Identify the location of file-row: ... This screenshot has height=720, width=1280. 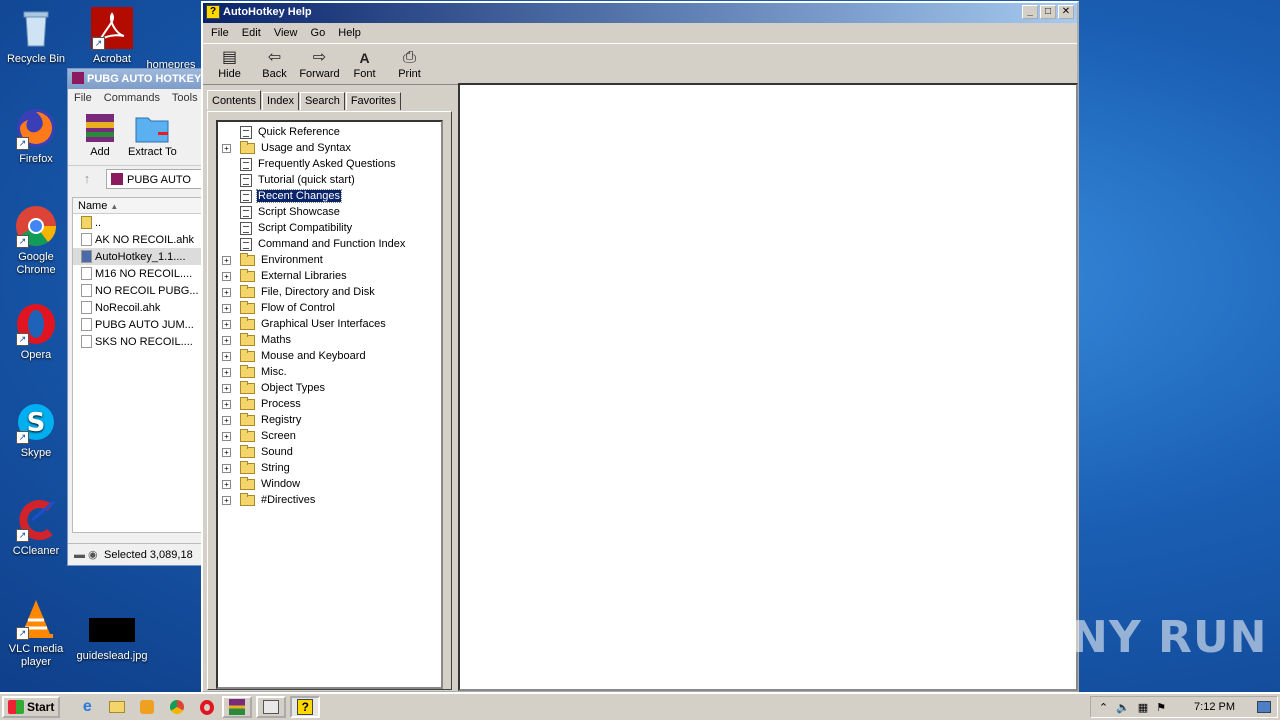
(137, 222).